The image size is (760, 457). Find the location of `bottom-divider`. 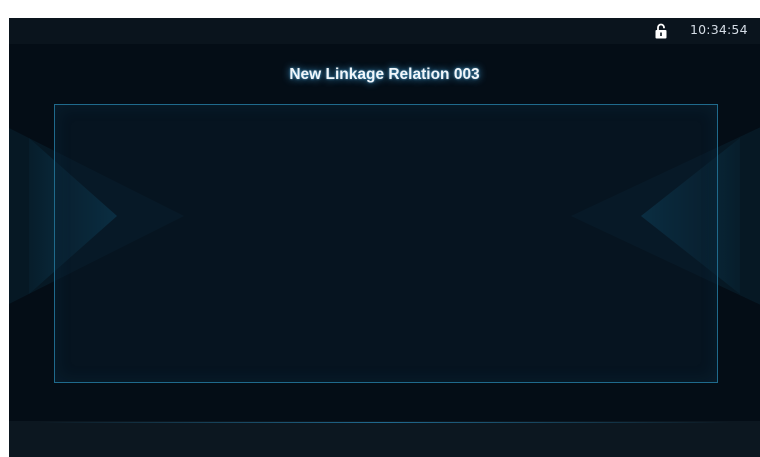

bottom-divider is located at coordinates (384, 422).